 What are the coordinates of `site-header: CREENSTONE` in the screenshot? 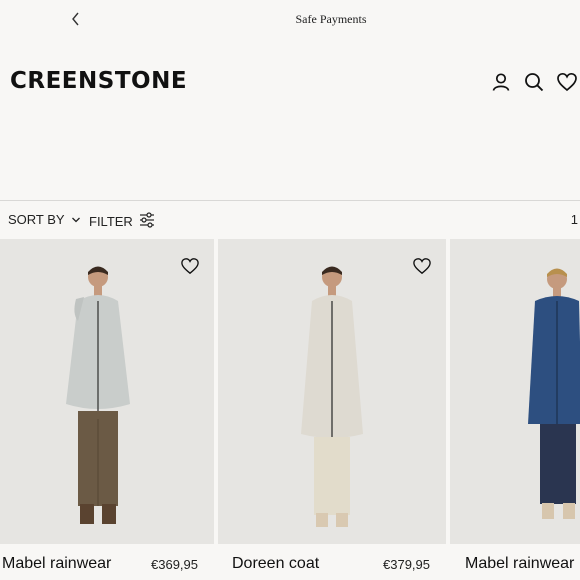 It's located at (290, 82).